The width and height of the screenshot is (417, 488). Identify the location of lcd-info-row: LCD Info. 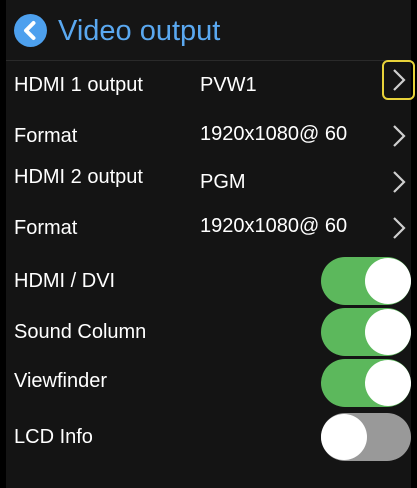
(208, 436).